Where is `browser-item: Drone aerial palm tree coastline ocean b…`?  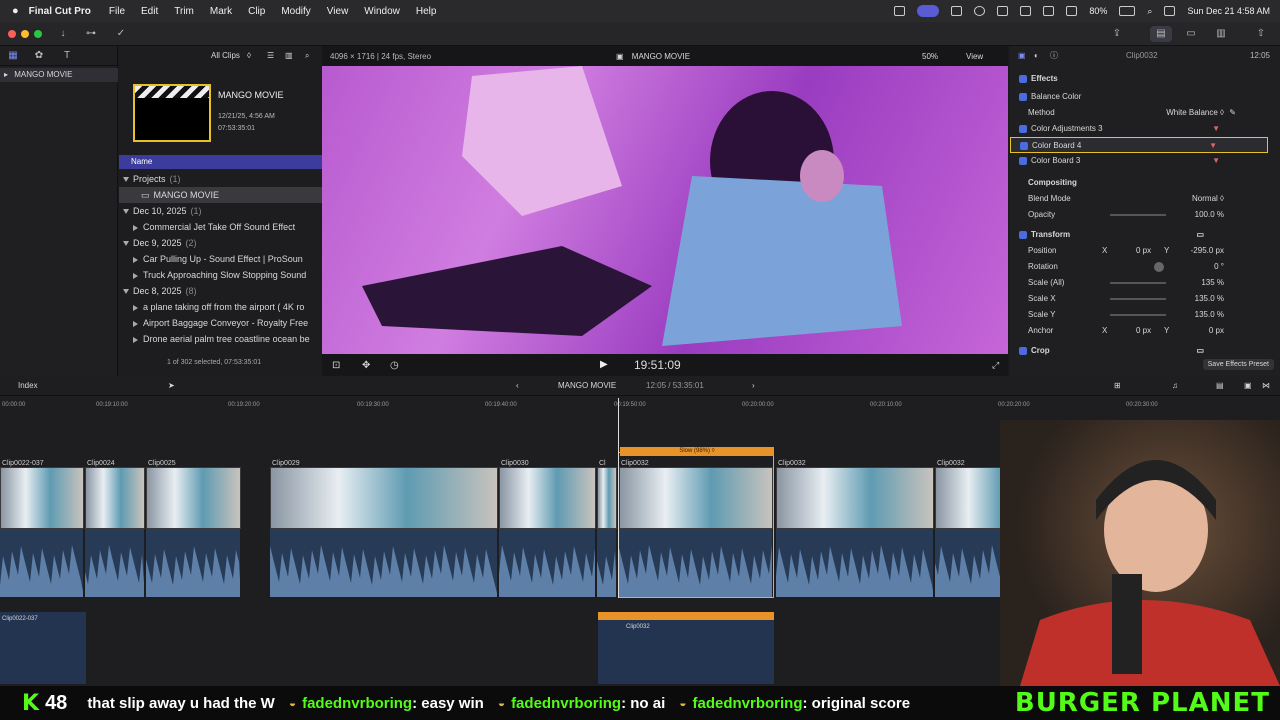 browser-item: Drone aerial palm tree coastline ocean b… is located at coordinates (220, 339).